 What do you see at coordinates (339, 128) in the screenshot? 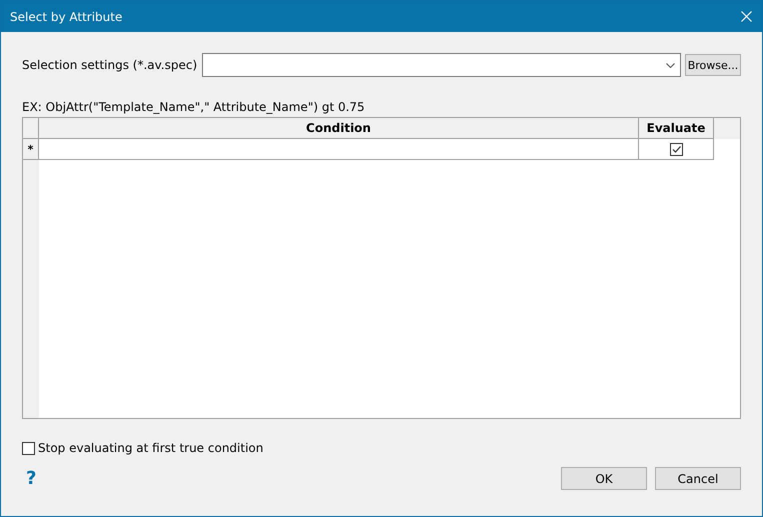
I see `column-header: Condition` at bounding box center [339, 128].